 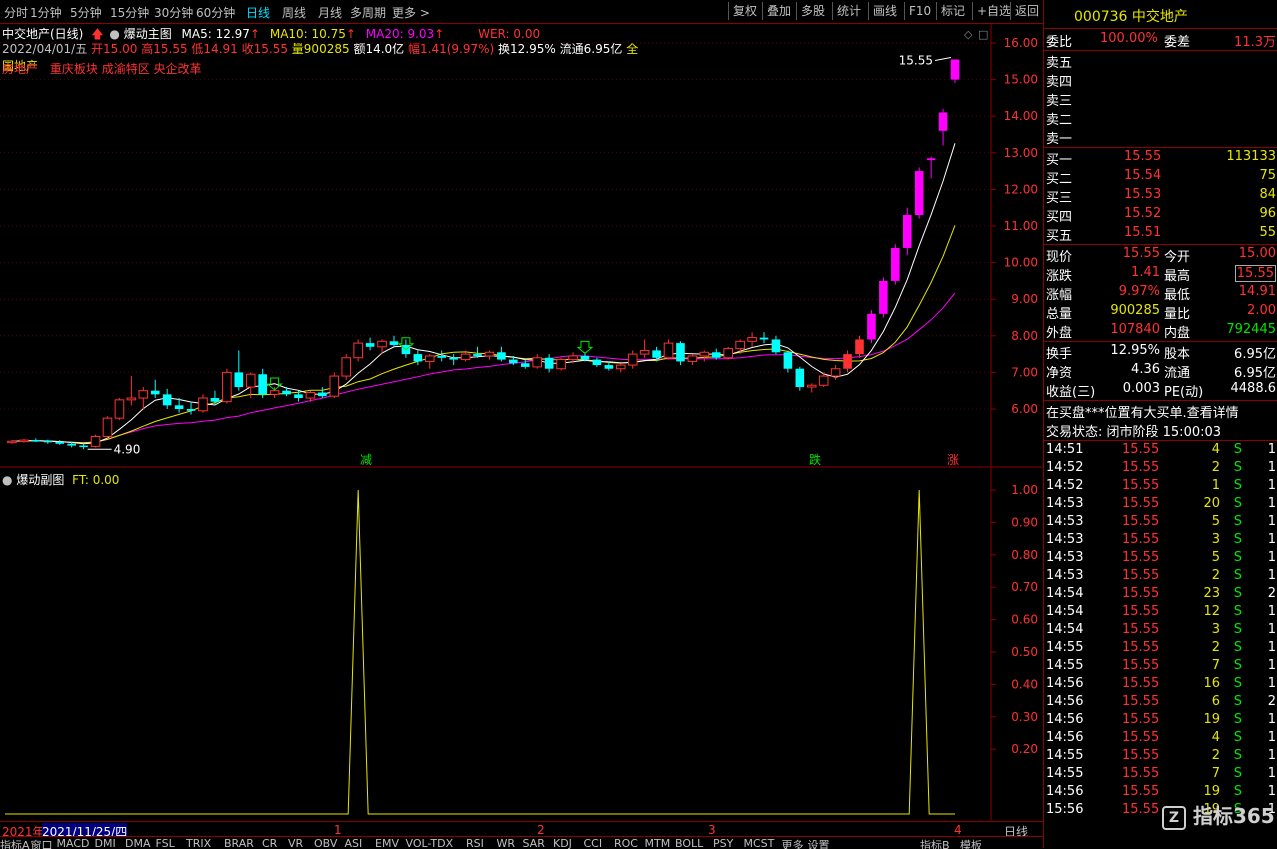 What do you see at coordinates (1026, 11) in the screenshot?
I see `toolbar-button: 返回` at bounding box center [1026, 11].